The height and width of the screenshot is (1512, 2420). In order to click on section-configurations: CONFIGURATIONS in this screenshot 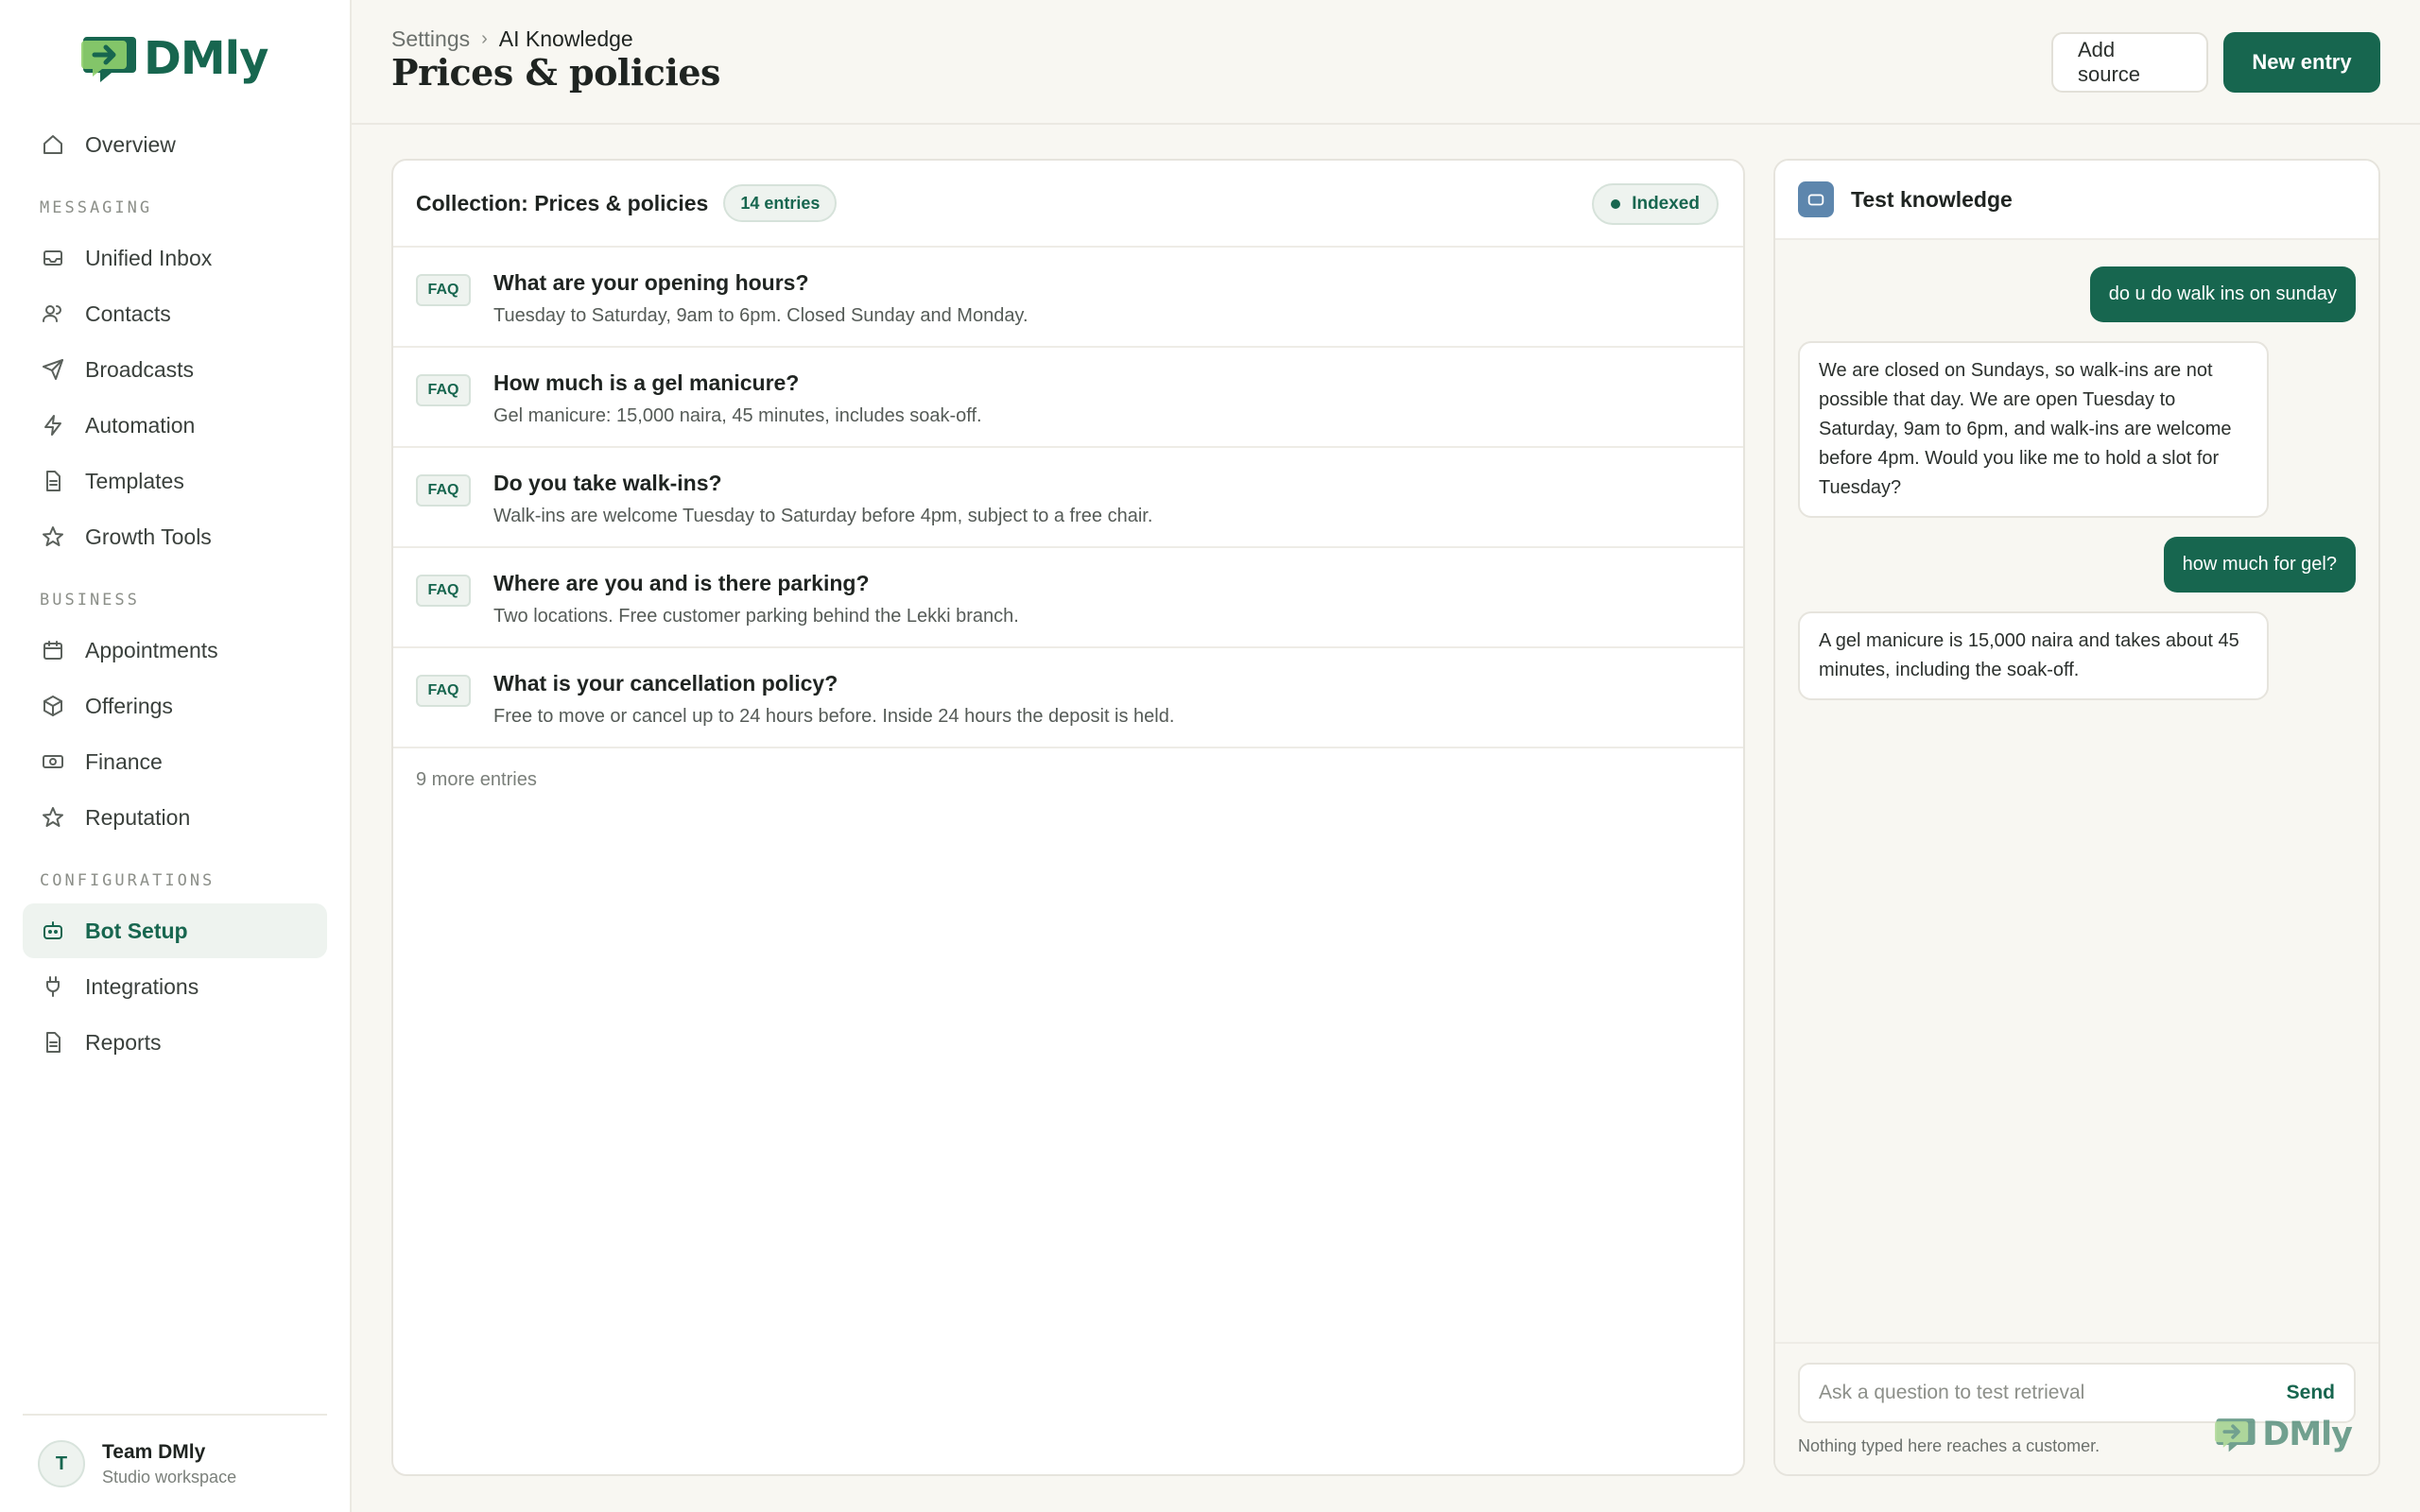, I will do `click(128, 880)`.